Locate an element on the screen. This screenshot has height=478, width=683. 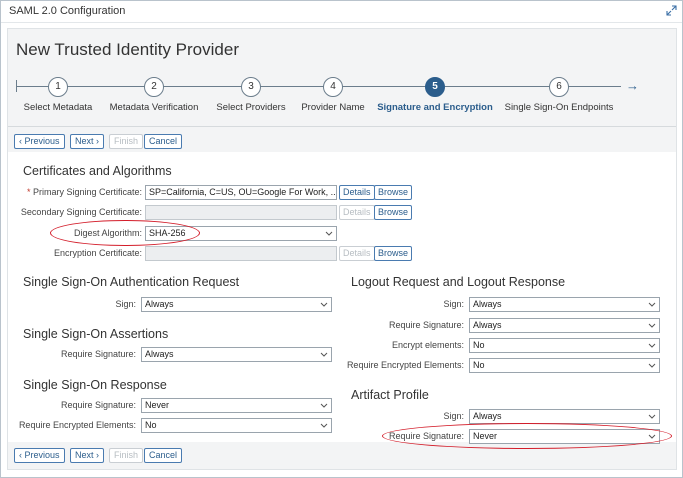
arrow-right-icon: → is located at coordinates (632, 85).